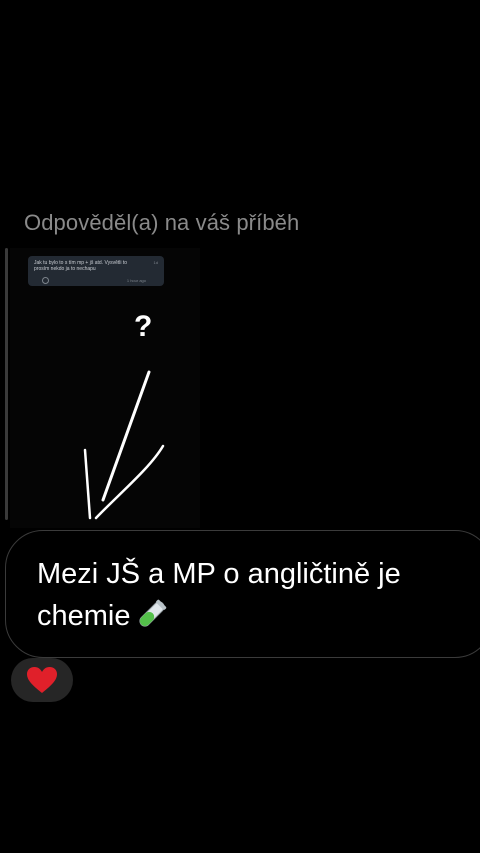 The image size is (480, 853). I want to click on message-bubble: Mezi JŠ a MP o angličtině je chemie, so click(242, 594).